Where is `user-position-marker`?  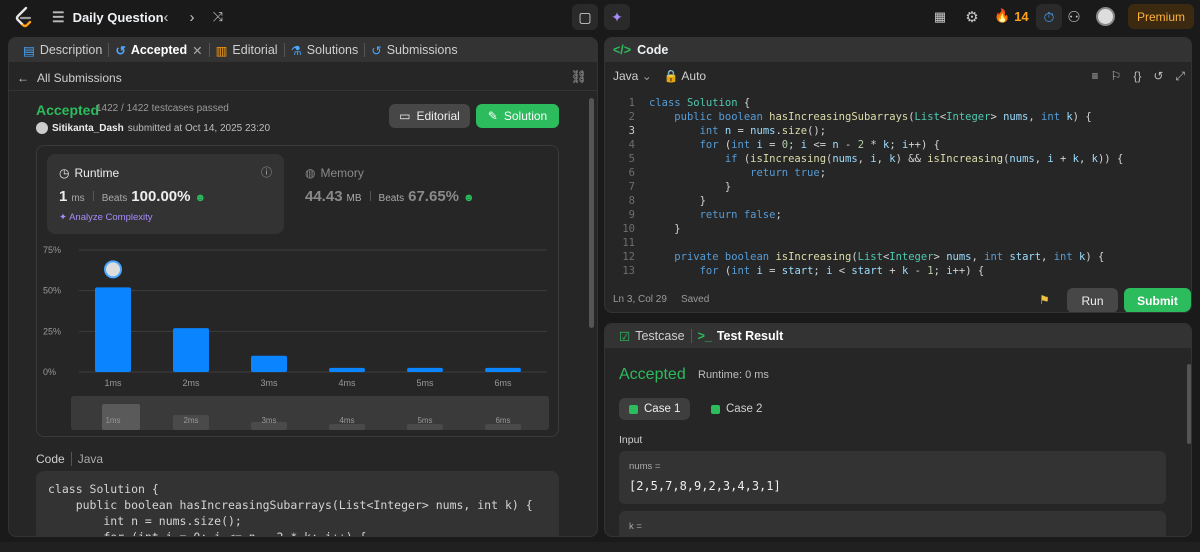
user-position-marker is located at coordinates (113, 269).